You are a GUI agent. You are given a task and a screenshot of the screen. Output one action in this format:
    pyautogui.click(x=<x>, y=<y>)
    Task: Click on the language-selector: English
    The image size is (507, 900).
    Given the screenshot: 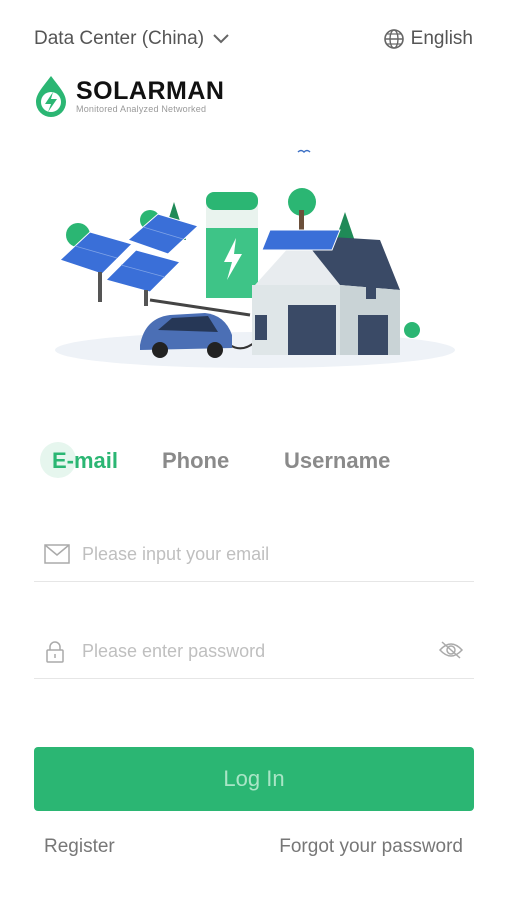 What is the action you would take?
    pyautogui.click(x=428, y=39)
    